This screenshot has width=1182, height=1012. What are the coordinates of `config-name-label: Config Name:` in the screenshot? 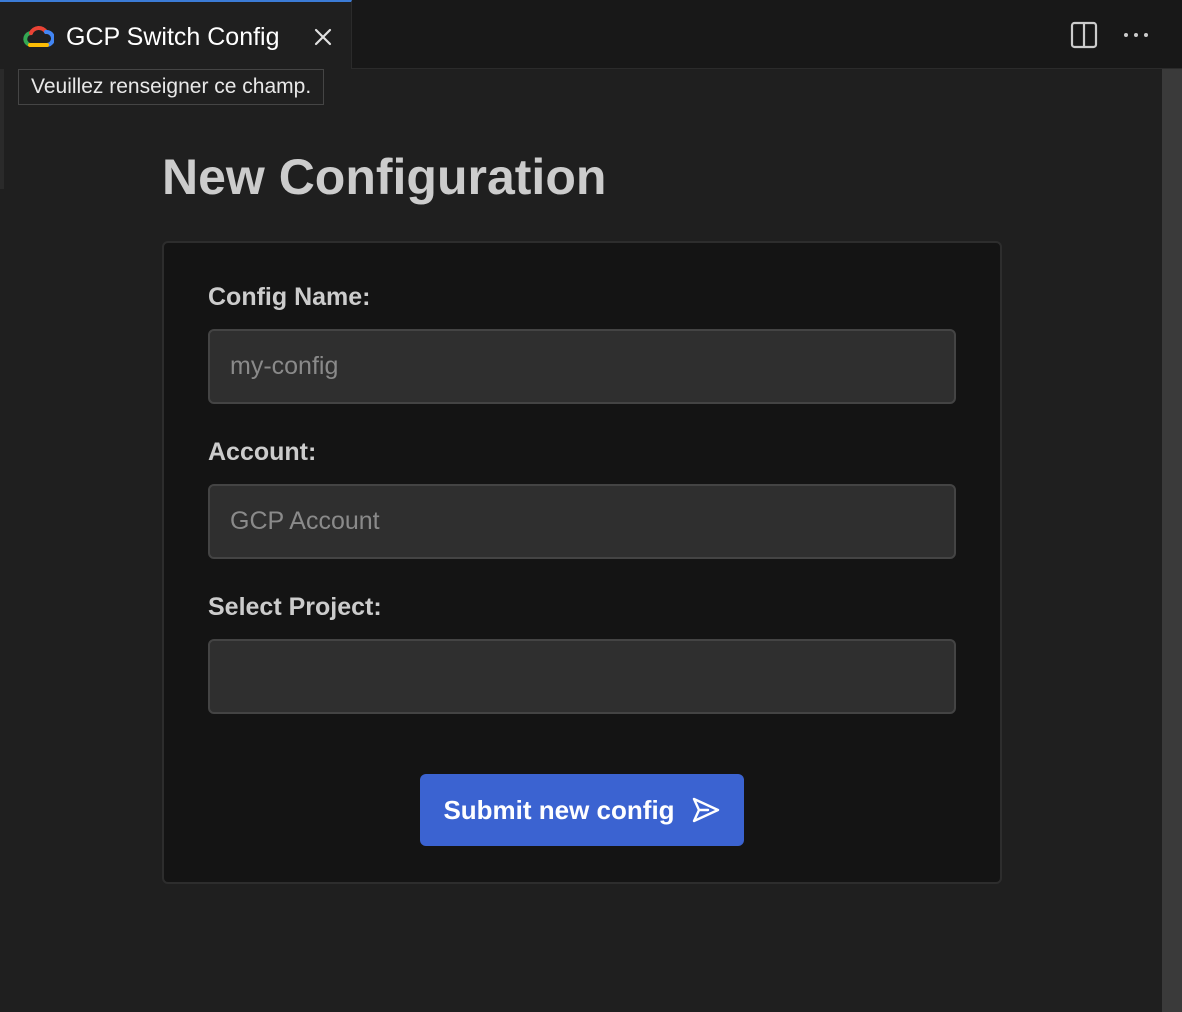 It's located at (289, 297).